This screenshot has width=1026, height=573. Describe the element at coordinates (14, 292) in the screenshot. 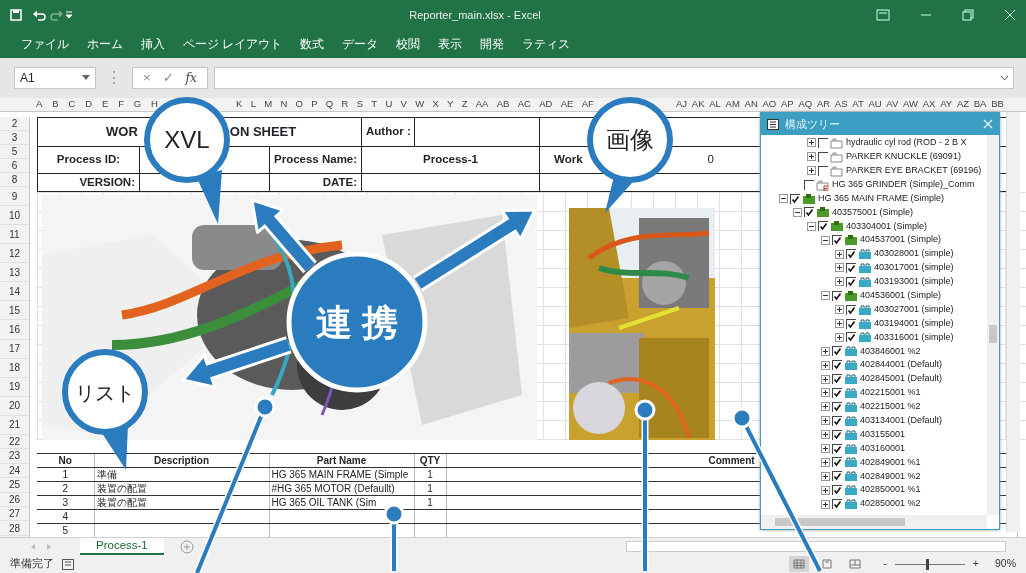

I see `row-header: 14` at that location.